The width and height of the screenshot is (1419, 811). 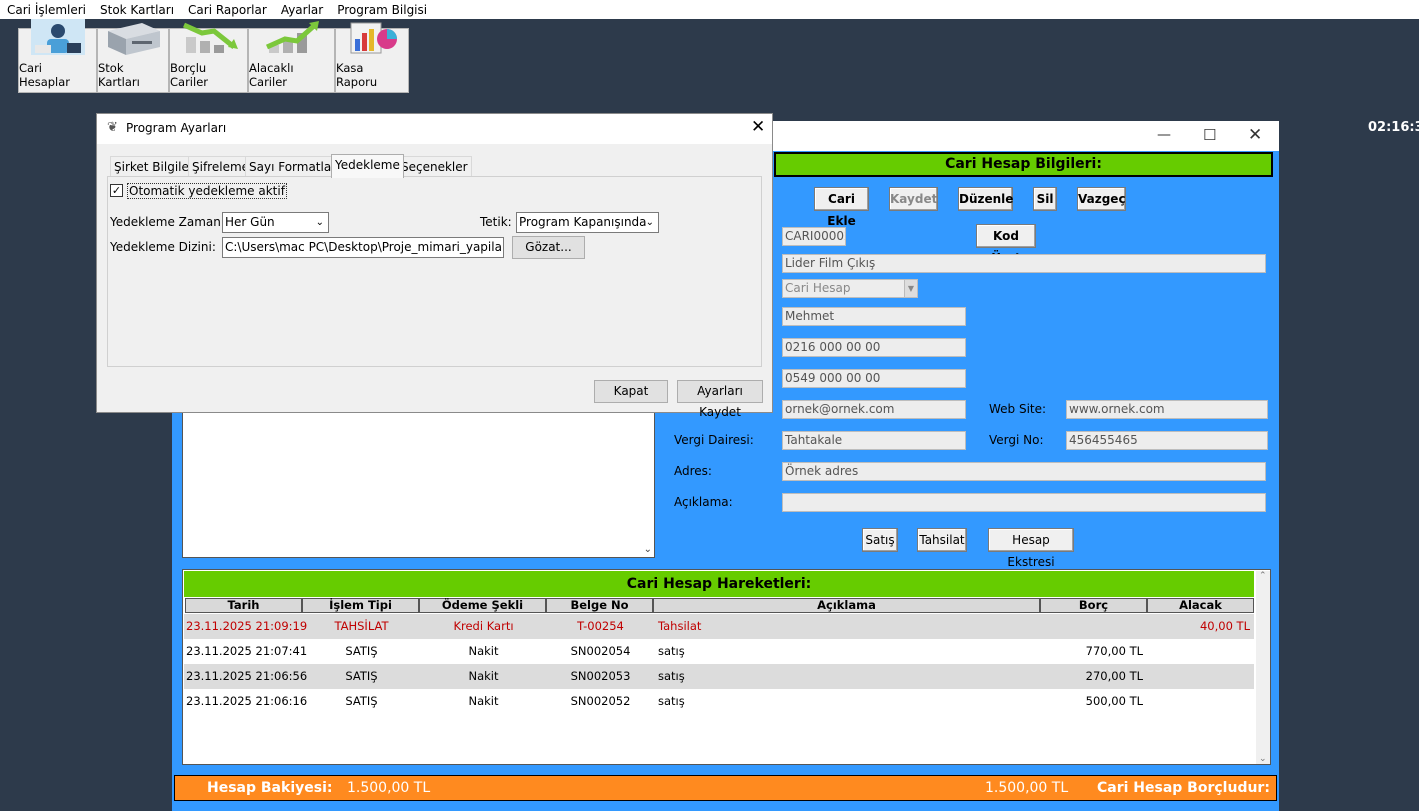 I want to click on toolbar-cari-hesaplar-button: Cari Hesaplar, so click(x=57, y=56).